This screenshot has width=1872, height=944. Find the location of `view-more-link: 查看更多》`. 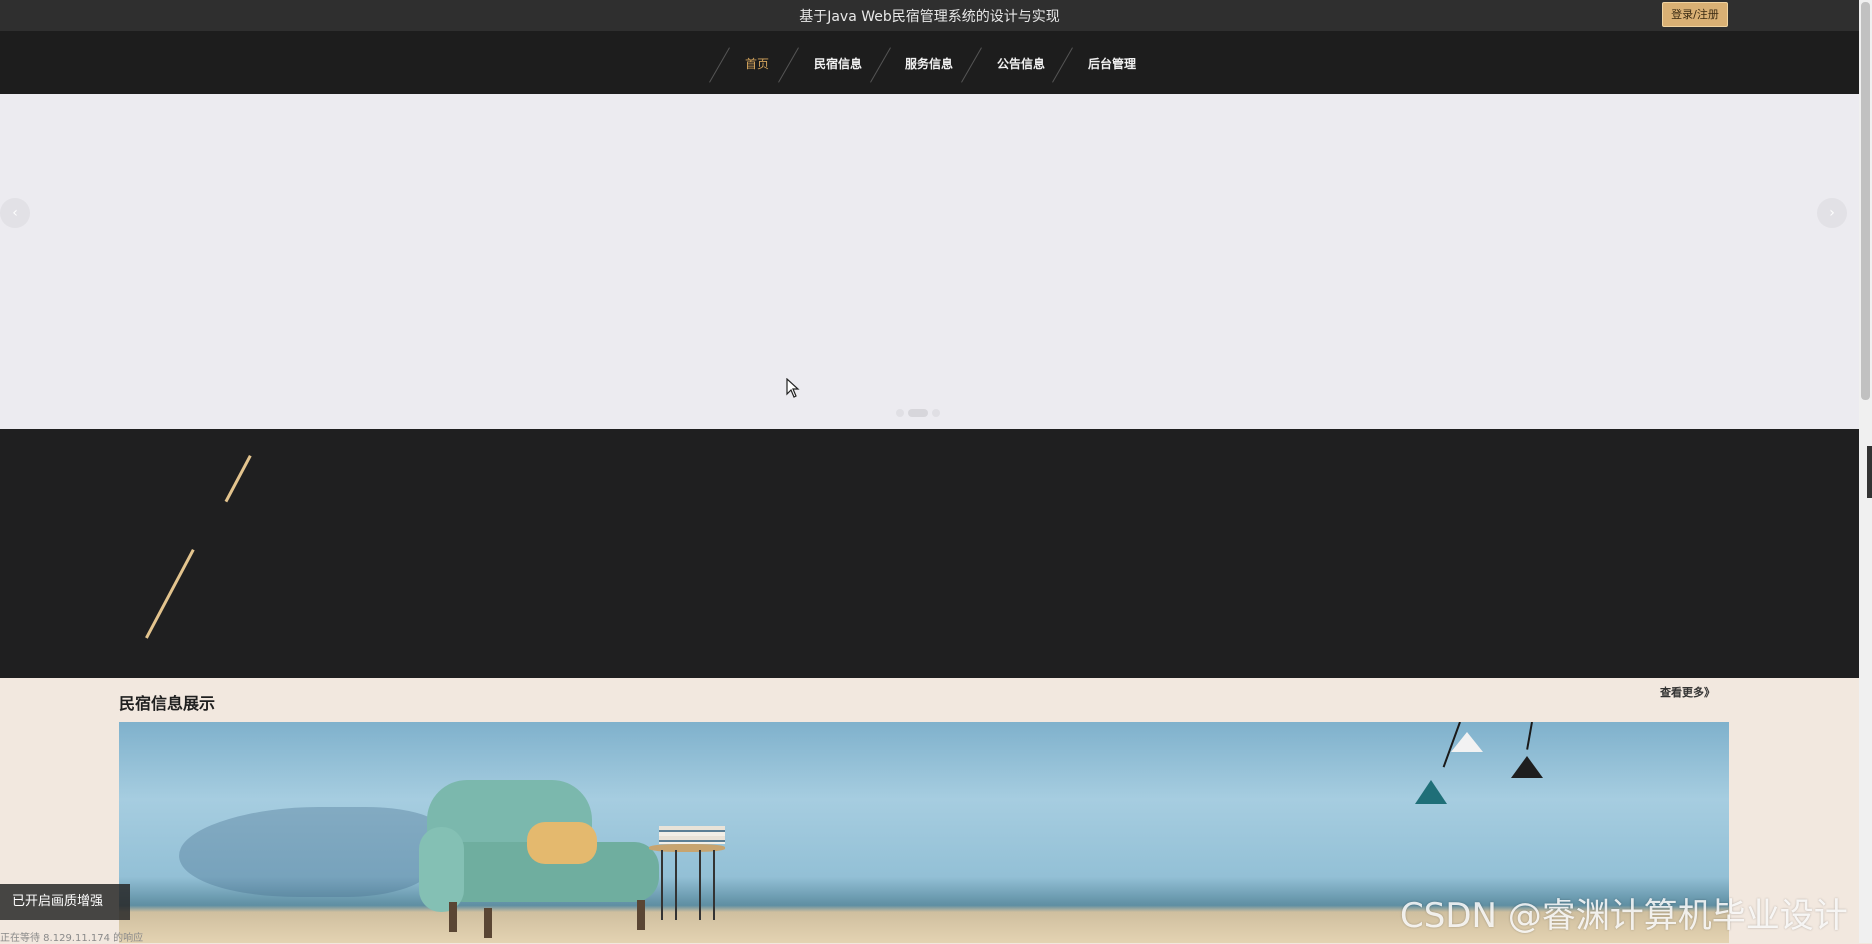

view-more-link: 查看更多》 is located at coordinates (1687, 692).